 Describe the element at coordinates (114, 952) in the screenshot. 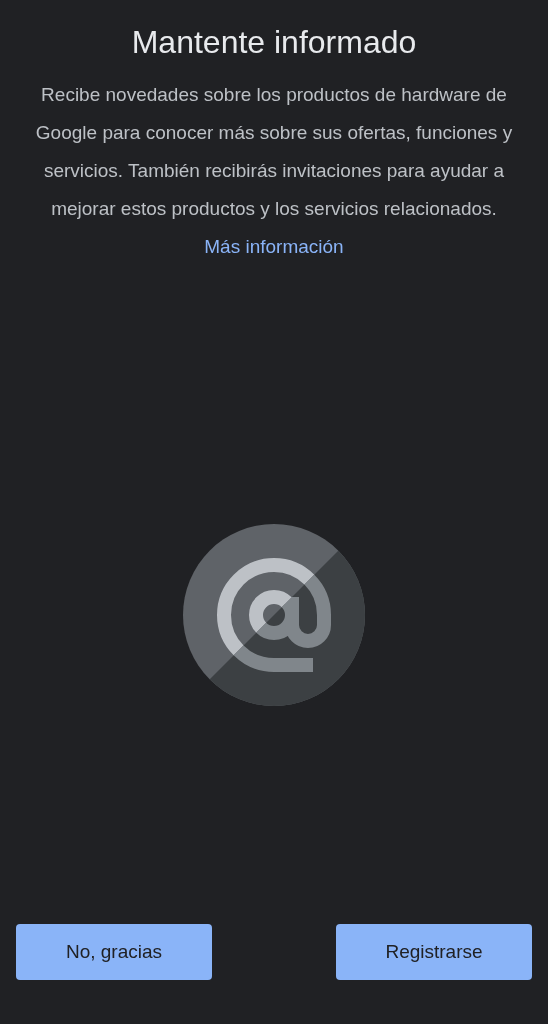

I see `decline-button: No, gracias` at that location.